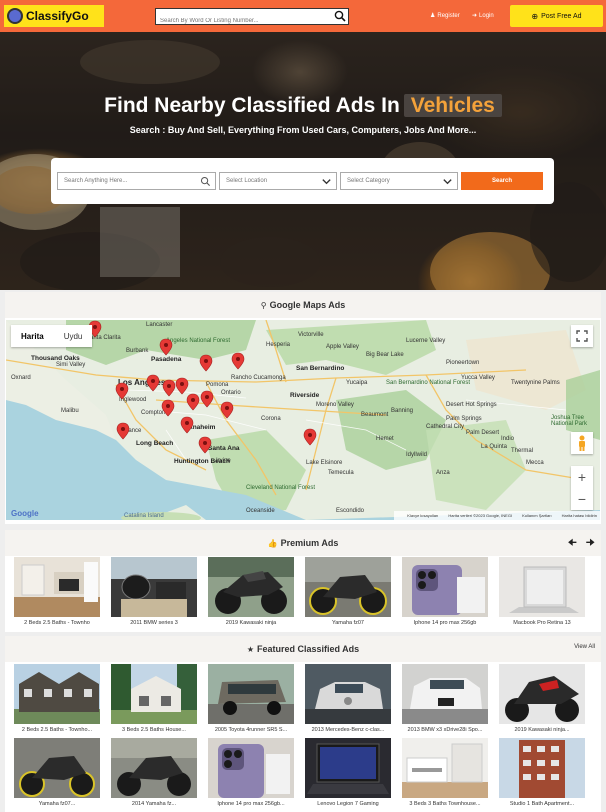  What do you see at coordinates (247, 181) in the screenshot?
I see `location-select-value: Select Location` at bounding box center [247, 181].